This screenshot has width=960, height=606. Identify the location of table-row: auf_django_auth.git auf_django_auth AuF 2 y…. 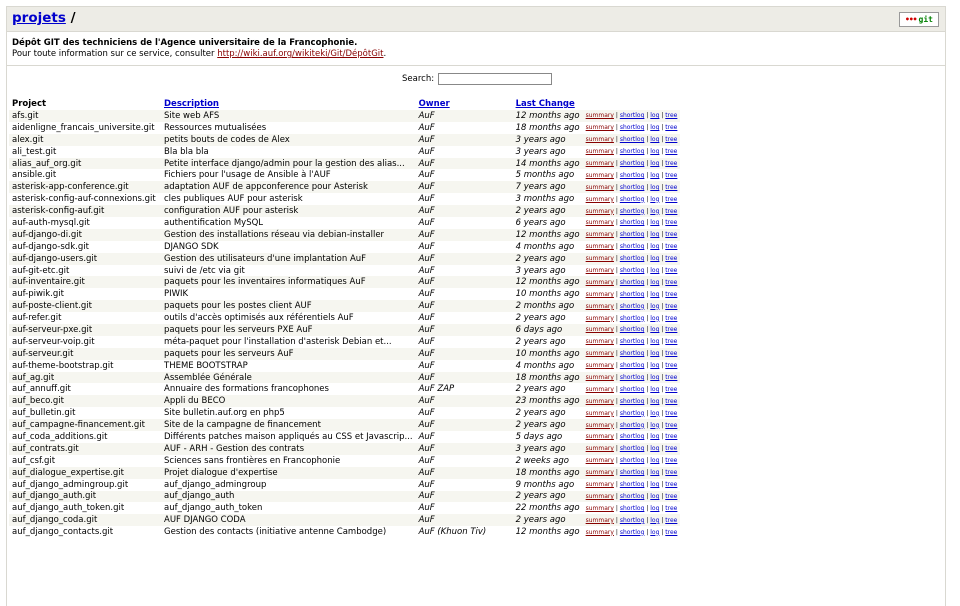
(345, 496).